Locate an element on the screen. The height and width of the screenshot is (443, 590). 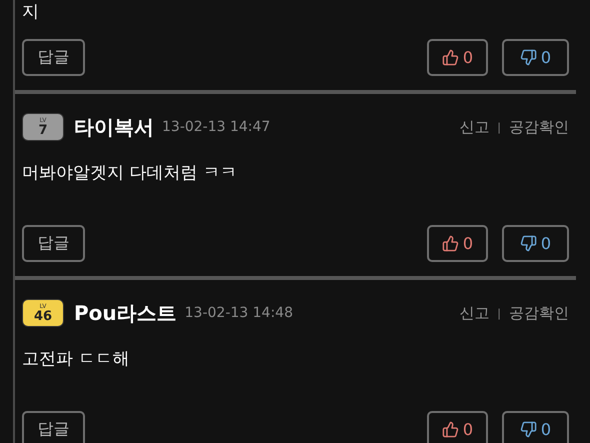
author-name: Pou라스트 is located at coordinates (125, 313).